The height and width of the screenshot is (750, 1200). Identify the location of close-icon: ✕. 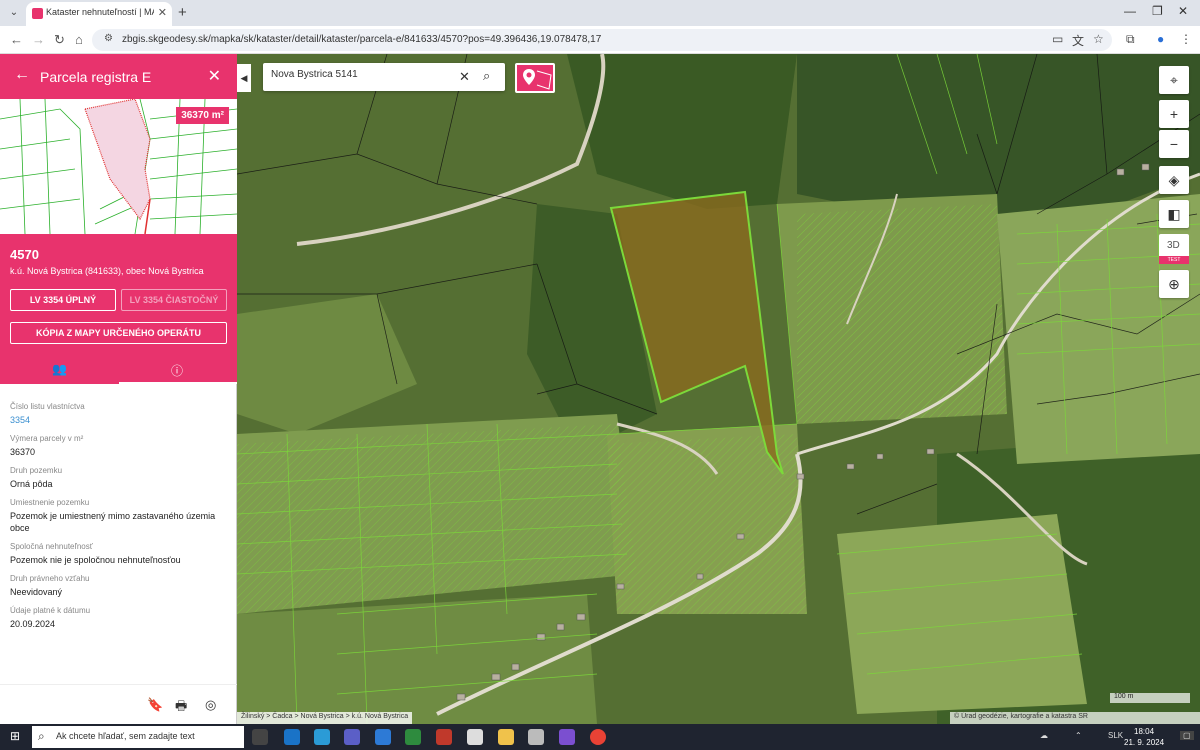
(214, 76).